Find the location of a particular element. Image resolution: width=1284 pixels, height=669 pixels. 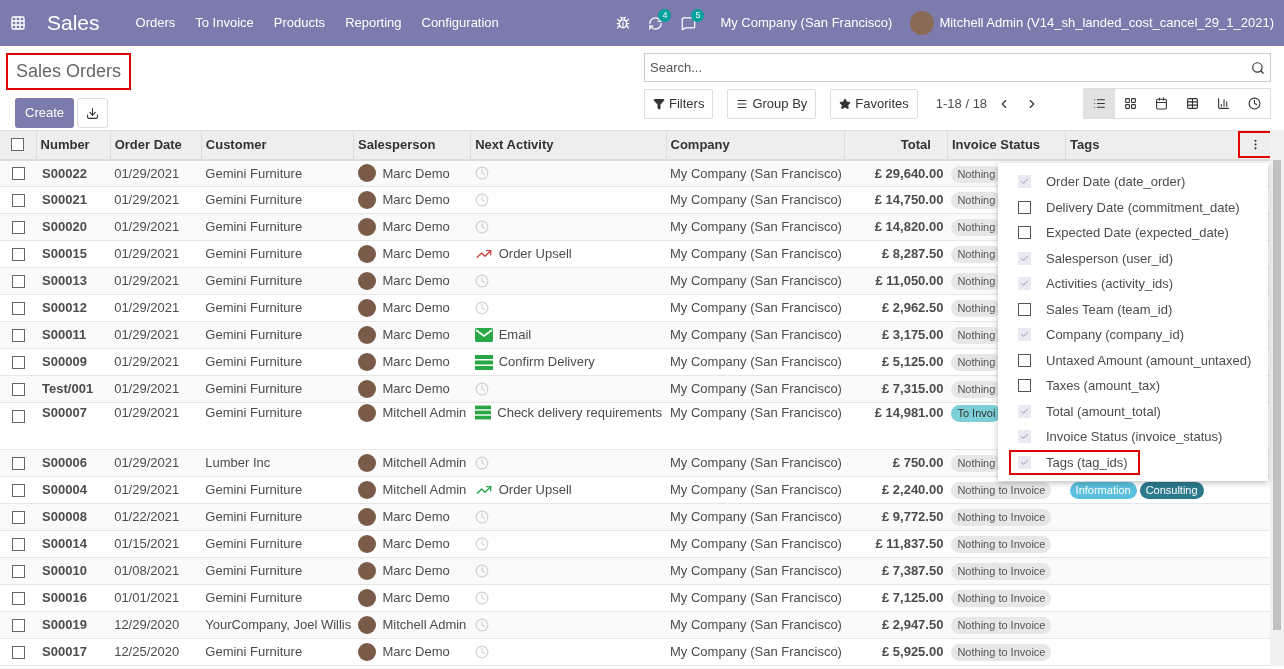

column-toggle-option: Expected Date (expected_date) is located at coordinates (1125, 233).